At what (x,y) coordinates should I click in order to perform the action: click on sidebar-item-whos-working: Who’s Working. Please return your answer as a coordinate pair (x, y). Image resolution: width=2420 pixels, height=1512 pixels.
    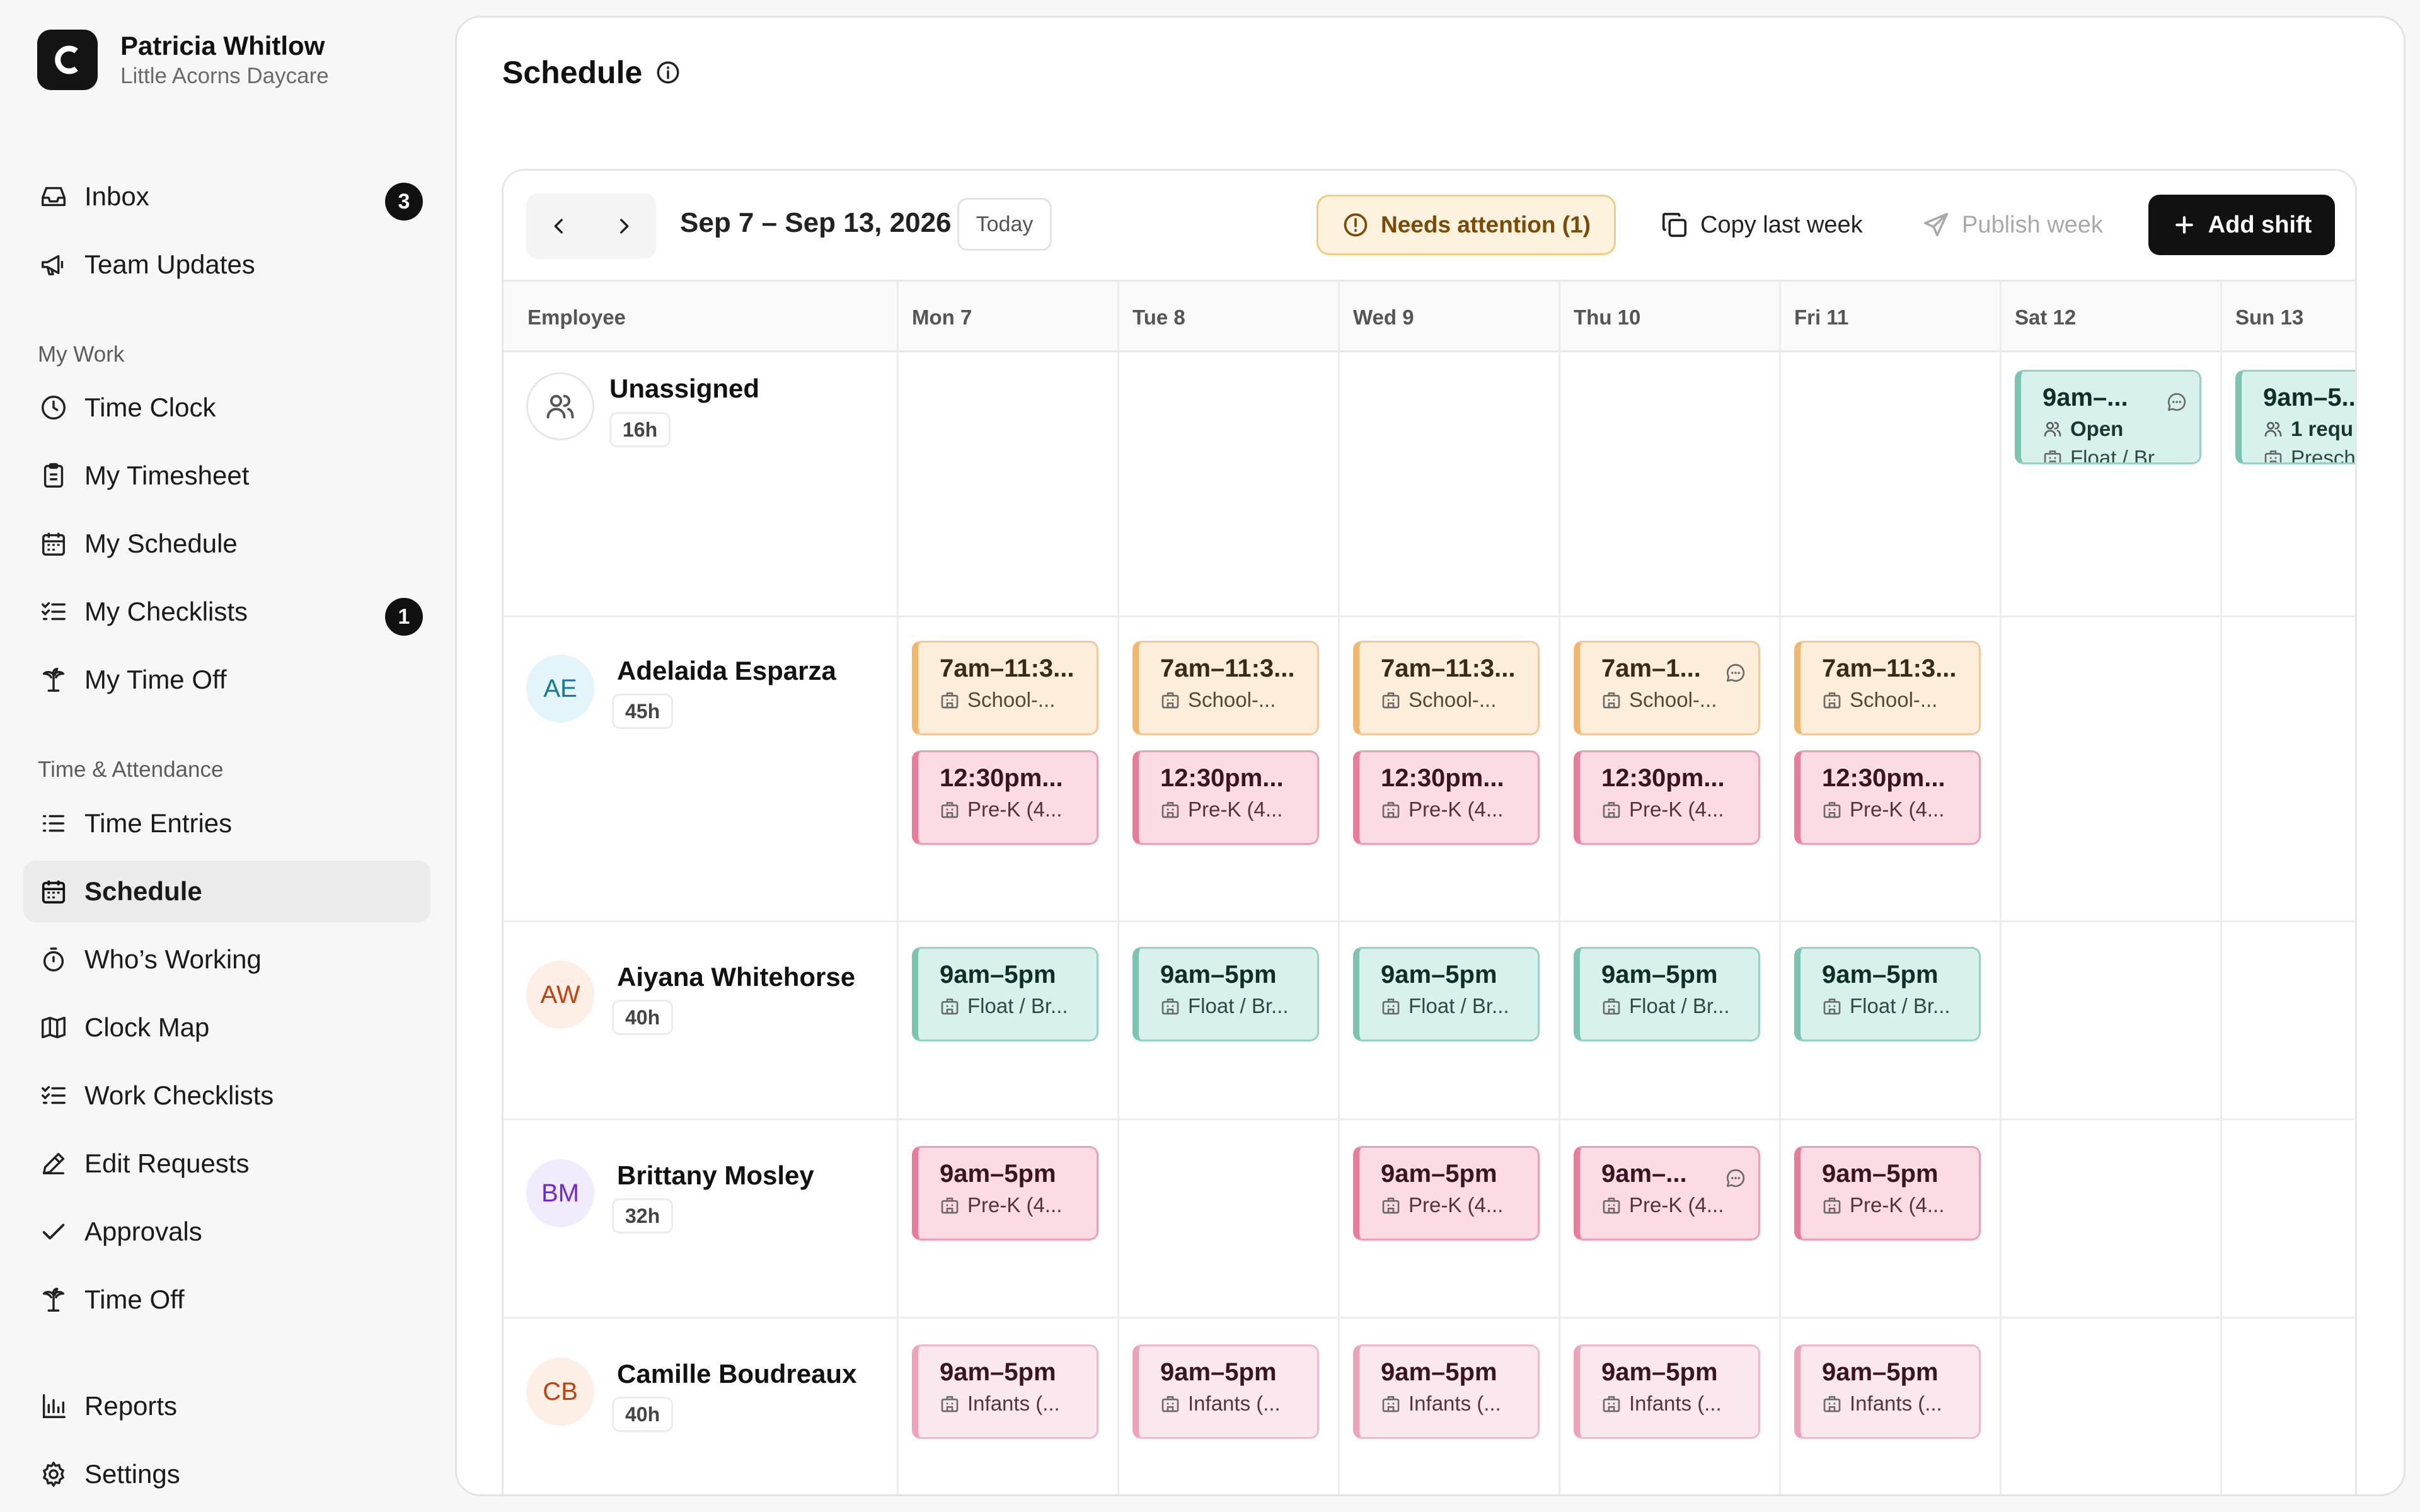
    Looking at the image, I should click on (227, 959).